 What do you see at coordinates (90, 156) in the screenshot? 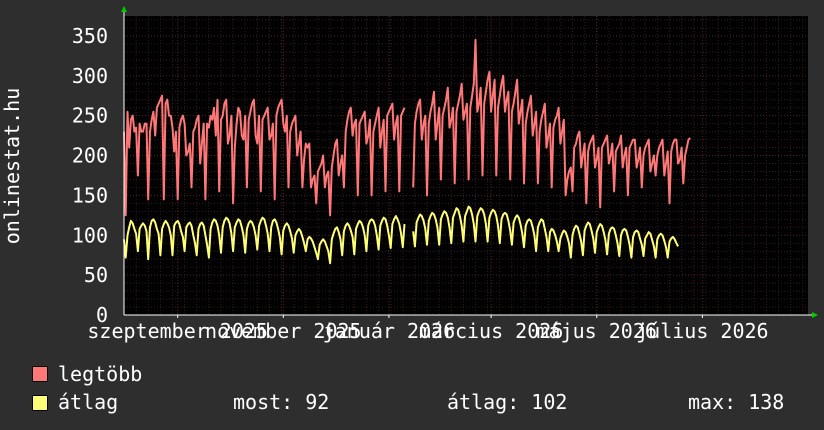
I see `y-tick-label: 200` at bounding box center [90, 156].